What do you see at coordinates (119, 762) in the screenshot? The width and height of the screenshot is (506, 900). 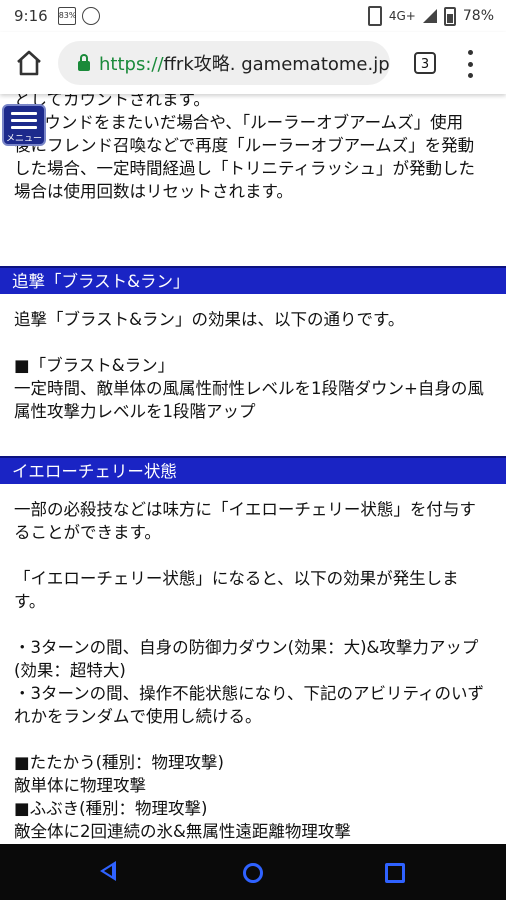 I see `text-line: ■たたかう(種別：物理攻撃)` at bounding box center [119, 762].